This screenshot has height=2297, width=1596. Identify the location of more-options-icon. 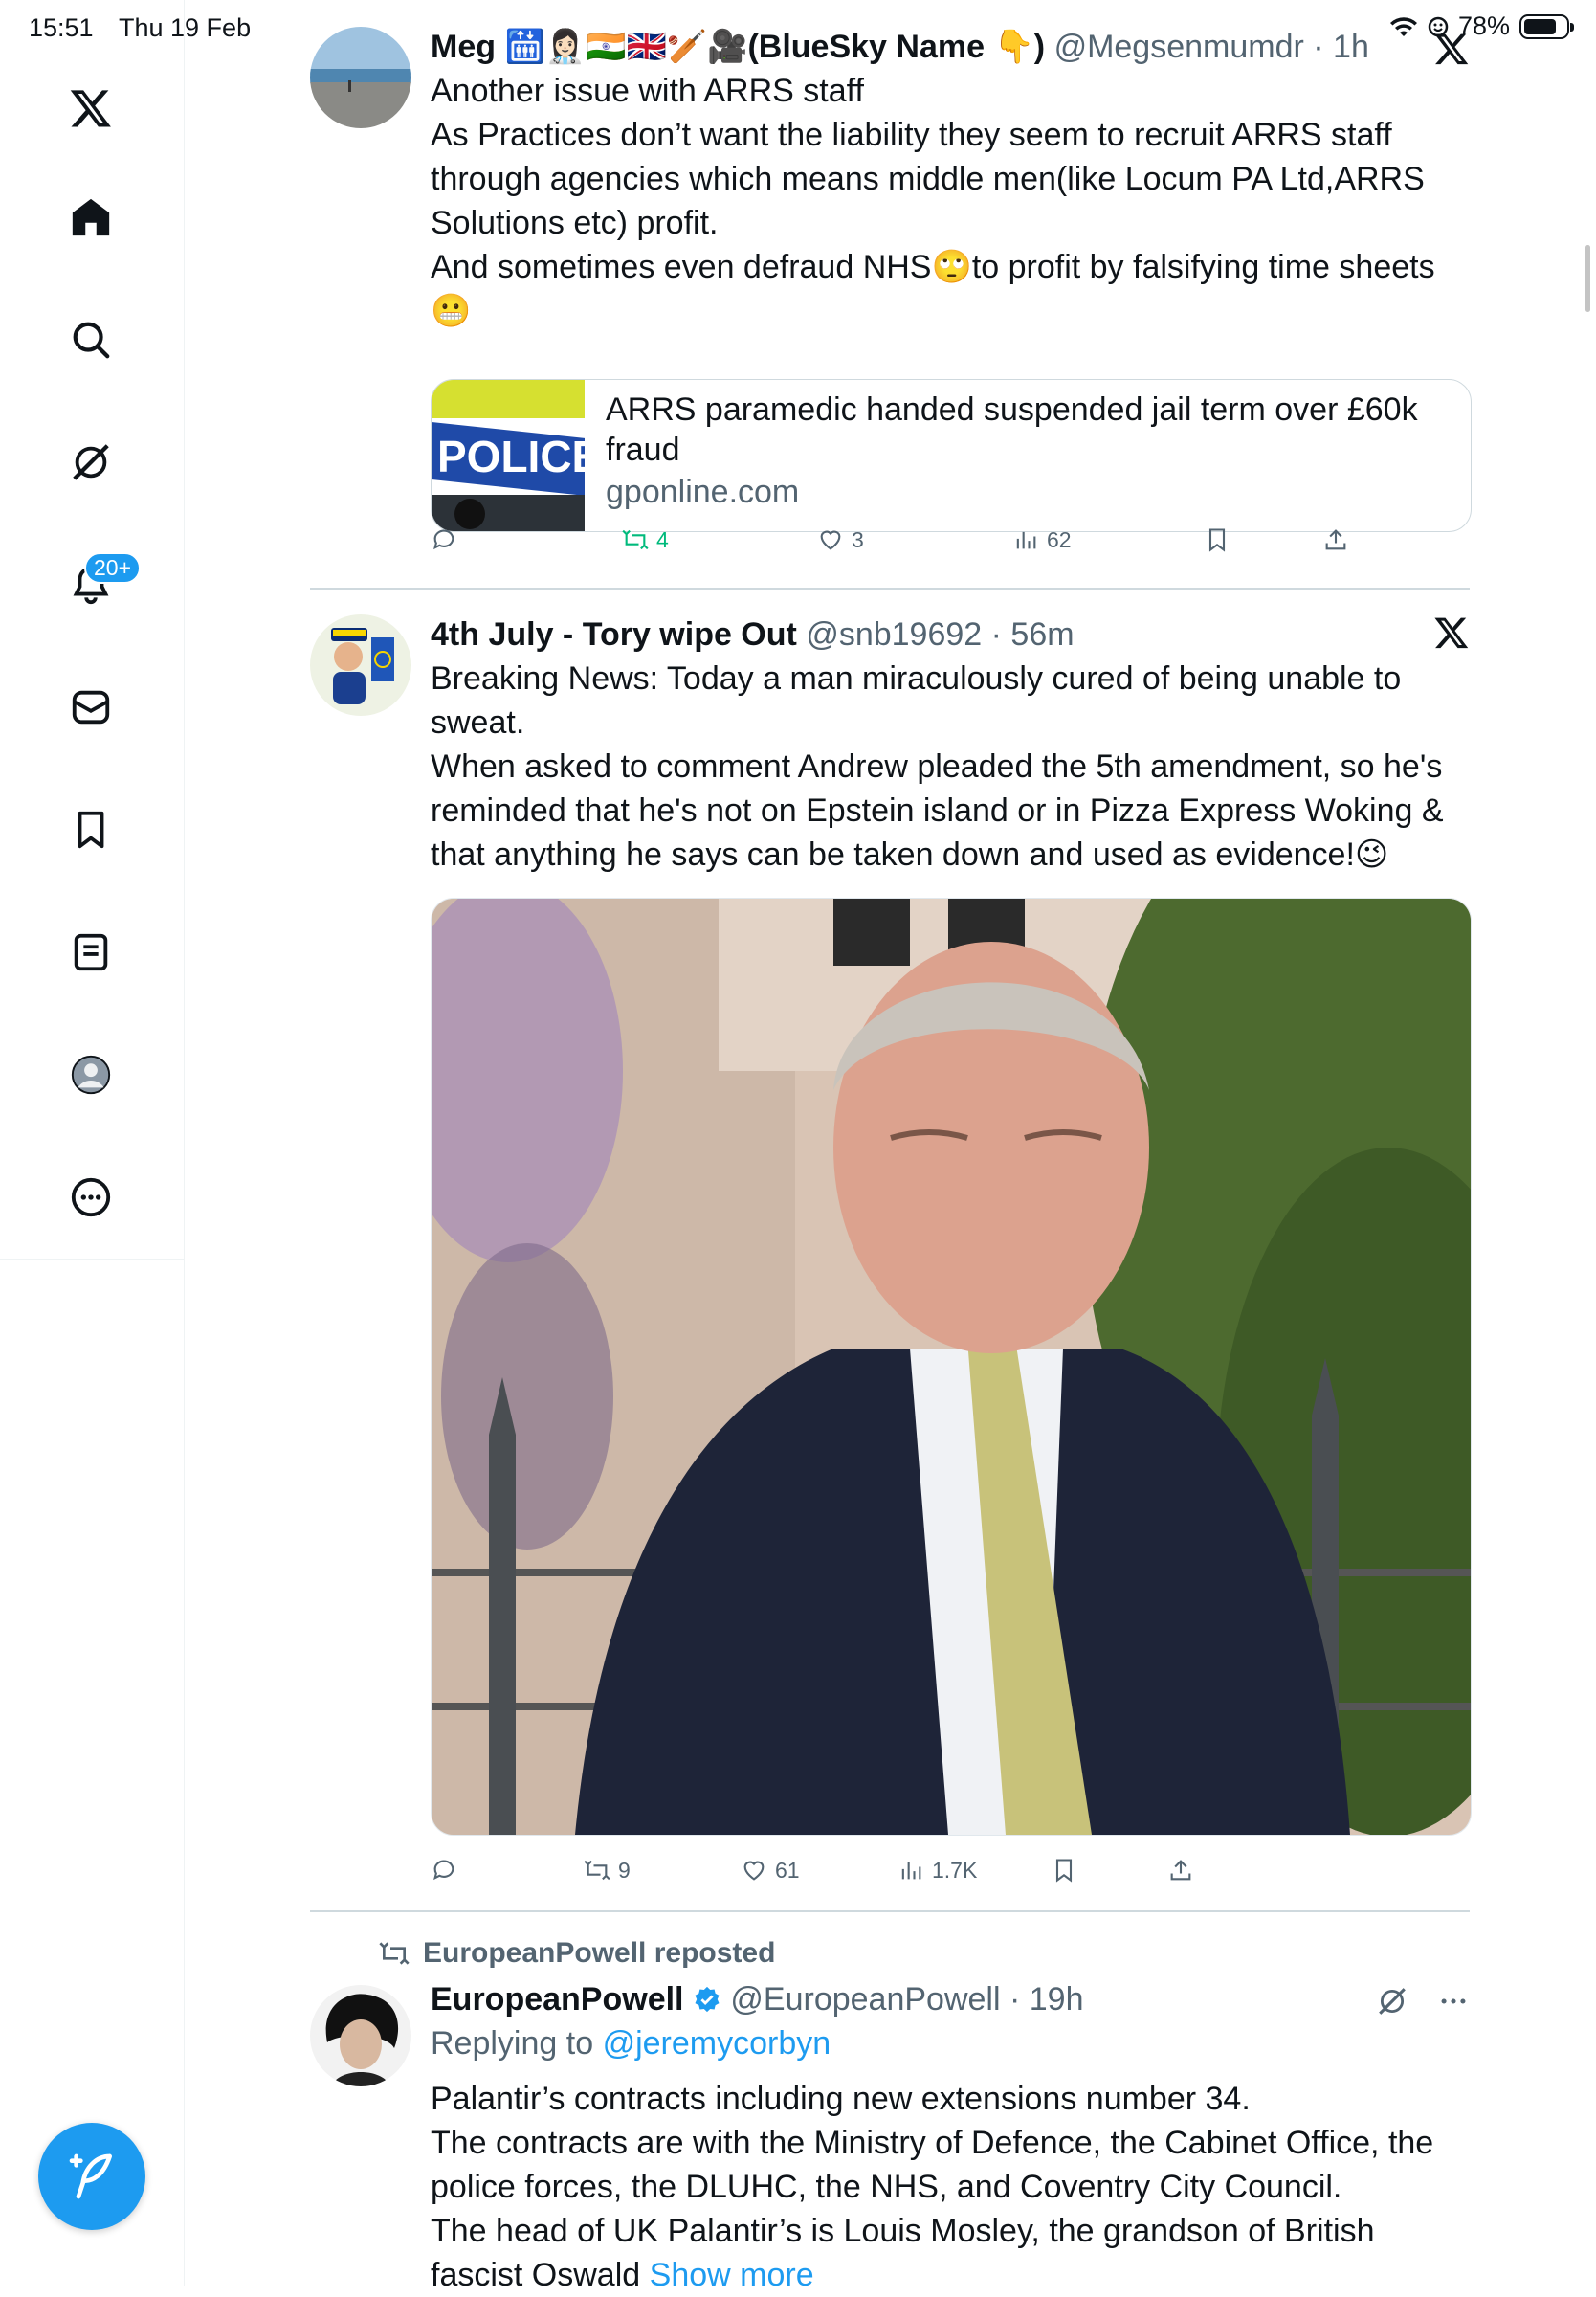
(1454, 2003).